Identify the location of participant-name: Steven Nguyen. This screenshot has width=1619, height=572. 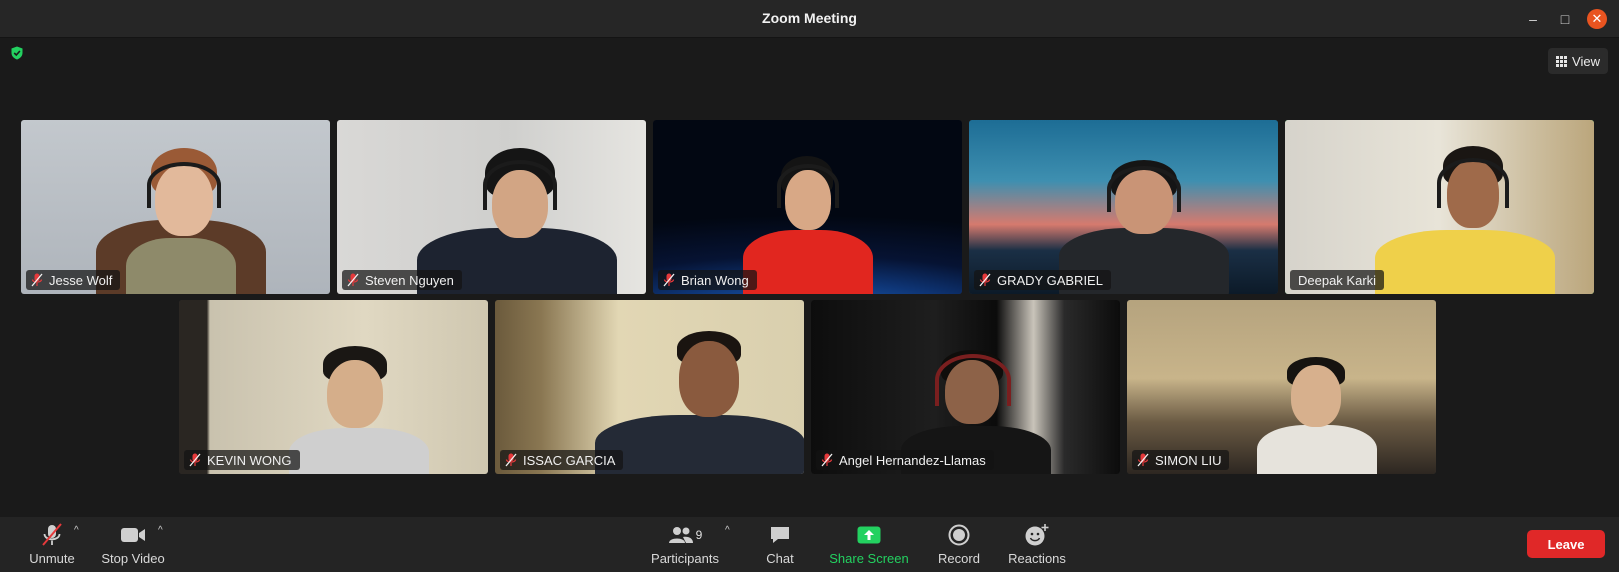
(409, 280).